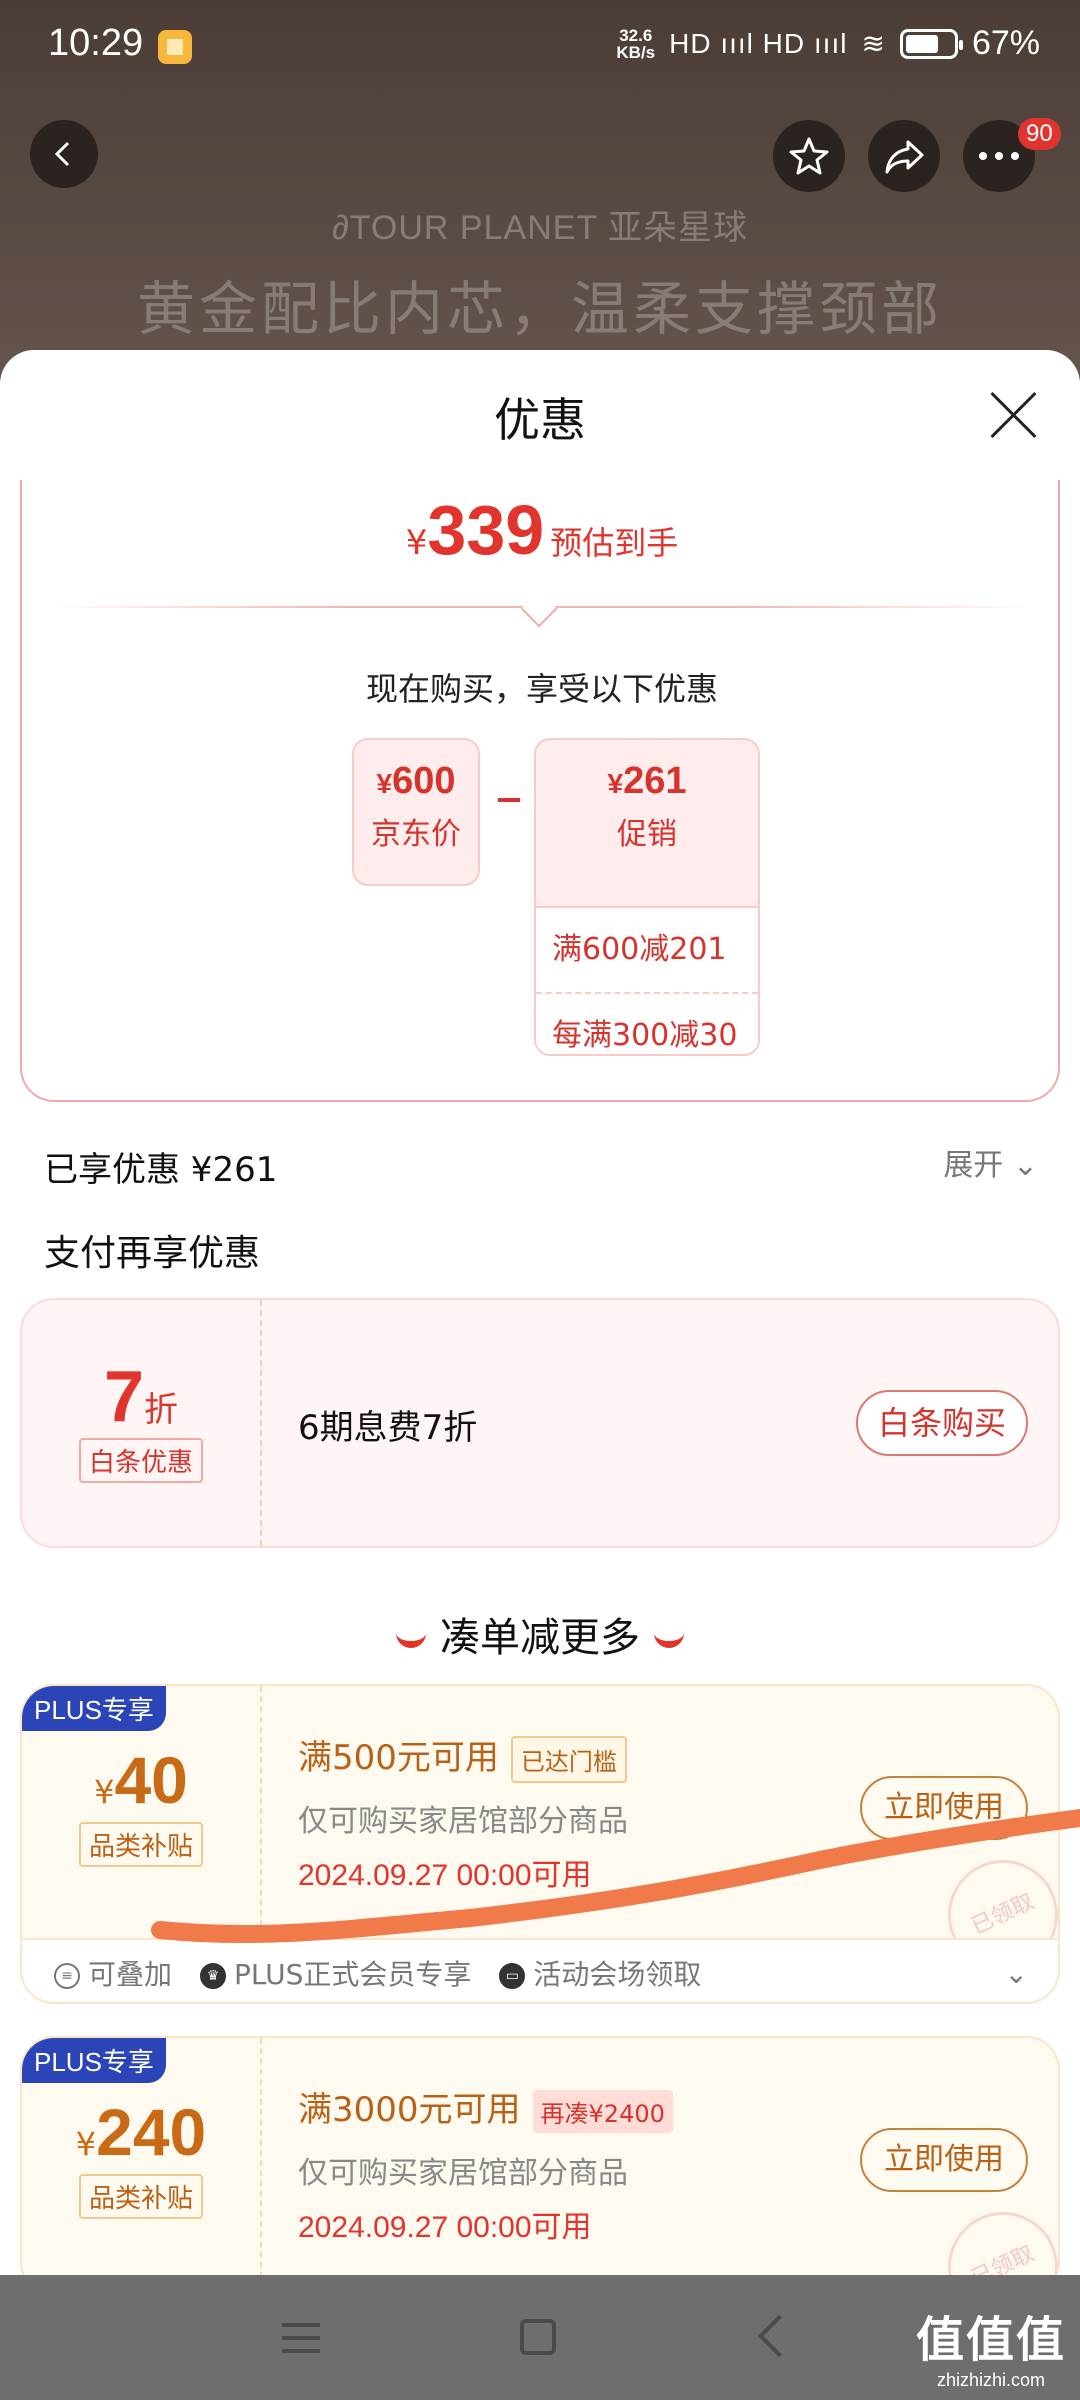 The width and height of the screenshot is (1080, 2400). I want to click on expand-button: 展开 ⌄, so click(990, 1162).